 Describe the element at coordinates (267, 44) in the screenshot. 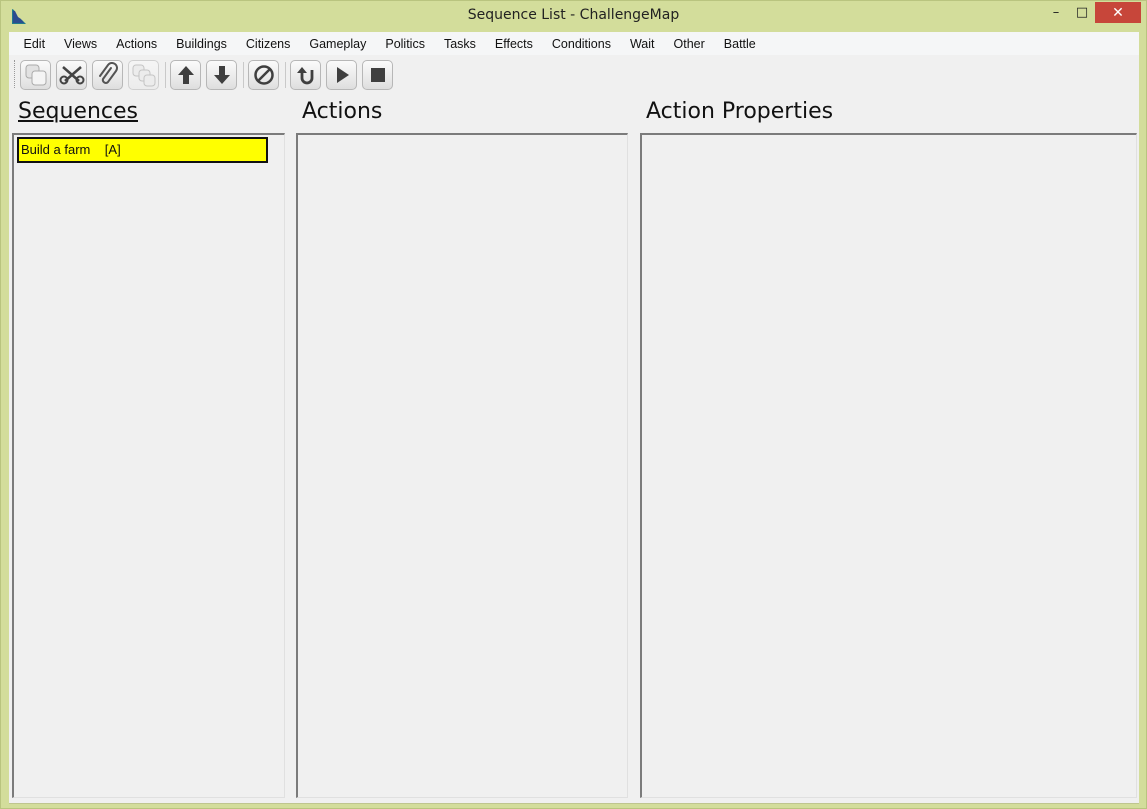

I see `menu-citizens: Citizens` at that location.